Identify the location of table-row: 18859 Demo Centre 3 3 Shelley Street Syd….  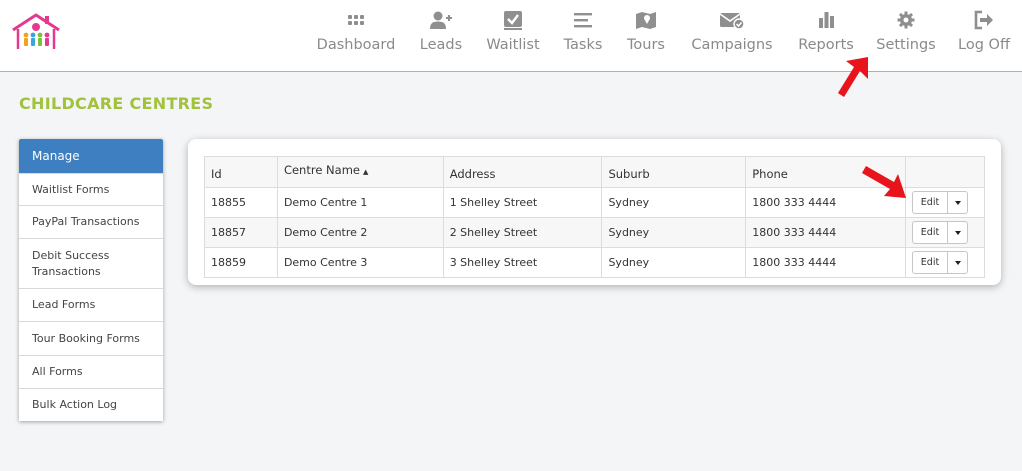
(594, 262).